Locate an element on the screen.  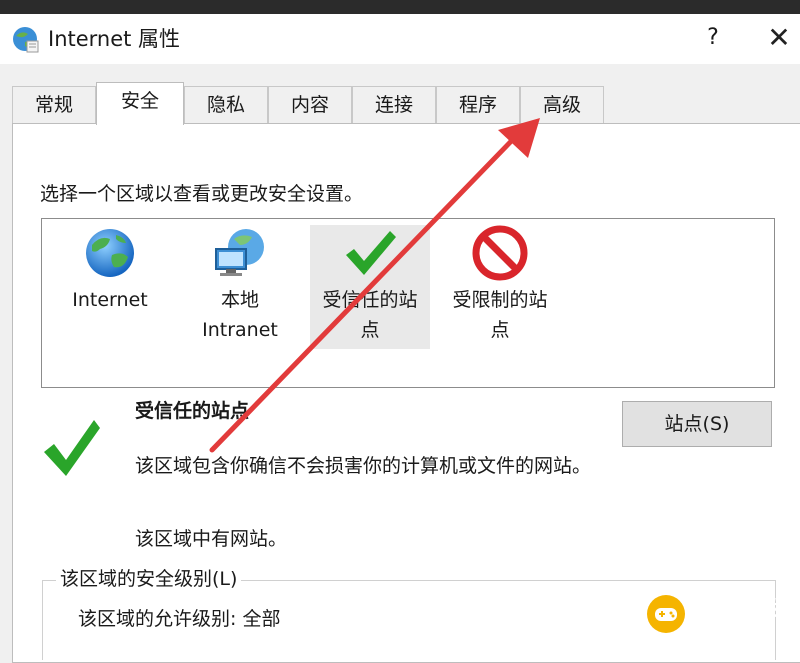
zone-trusted-sites: 受信任的站 点 is located at coordinates (370, 287).